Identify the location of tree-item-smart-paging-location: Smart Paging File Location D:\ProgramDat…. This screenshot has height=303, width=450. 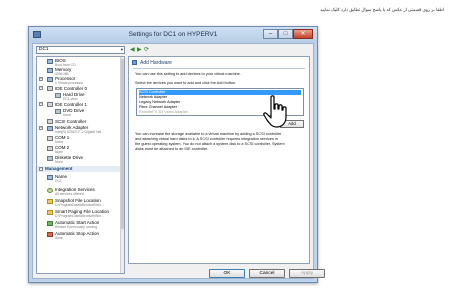
(80, 213).